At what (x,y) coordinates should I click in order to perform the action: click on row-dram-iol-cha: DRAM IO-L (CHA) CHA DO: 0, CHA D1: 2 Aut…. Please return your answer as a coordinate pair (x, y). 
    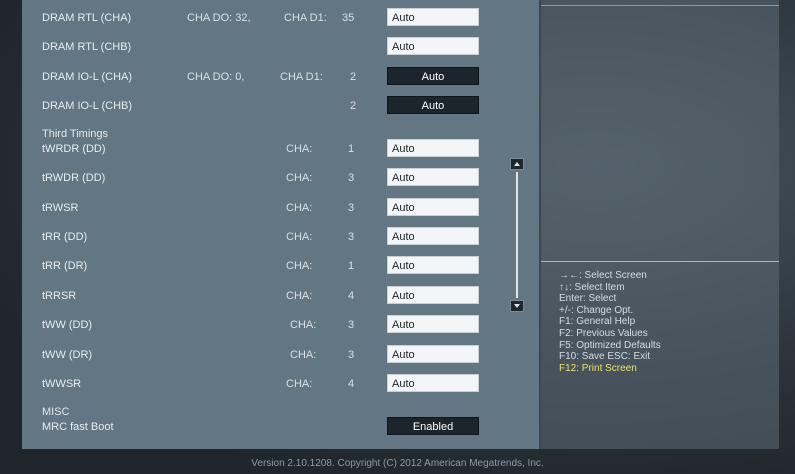
    Looking at the image, I should click on (280, 78).